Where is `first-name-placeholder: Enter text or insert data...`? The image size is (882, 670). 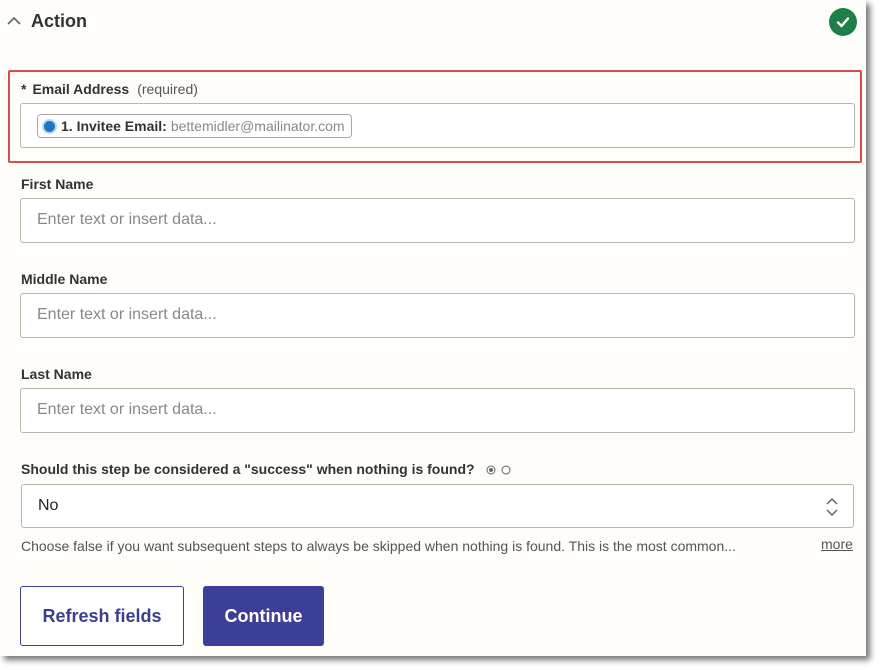
first-name-placeholder: Enter text or insert data... is located at coordinates (127, 219).